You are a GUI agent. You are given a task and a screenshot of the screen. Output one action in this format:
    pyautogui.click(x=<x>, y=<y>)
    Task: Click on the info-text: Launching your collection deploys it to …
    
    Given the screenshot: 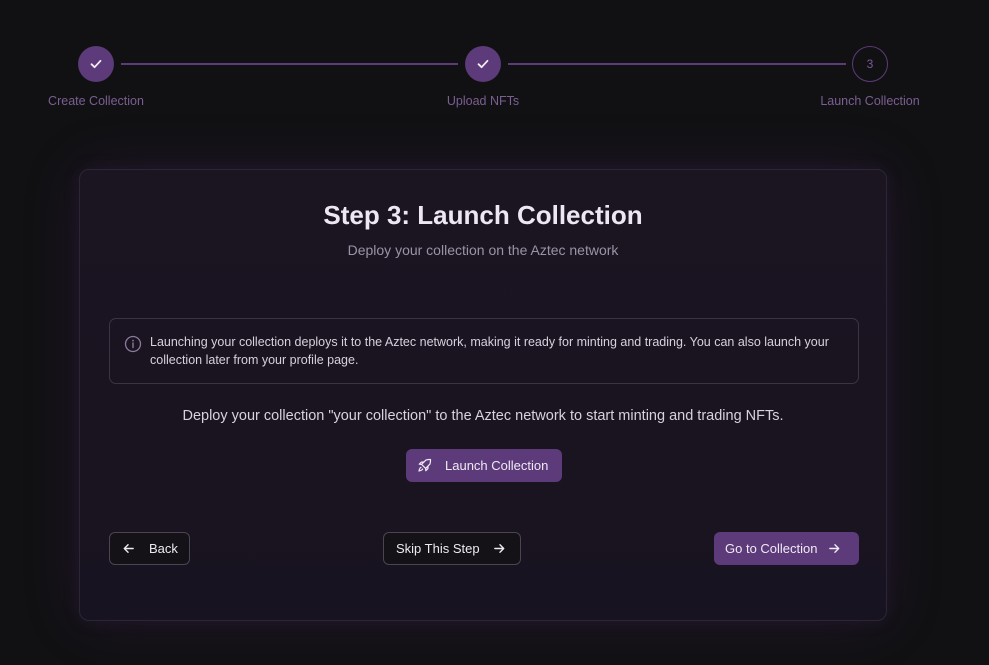 What is the action you would take?
    pyautogui.click(x=489, y=351)
    